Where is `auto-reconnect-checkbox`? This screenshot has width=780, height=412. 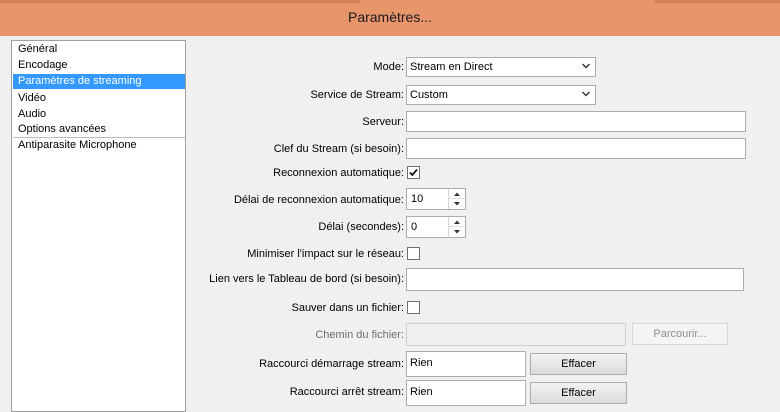 auto-reconnect-checkbox is located at coordinates (413, 172).